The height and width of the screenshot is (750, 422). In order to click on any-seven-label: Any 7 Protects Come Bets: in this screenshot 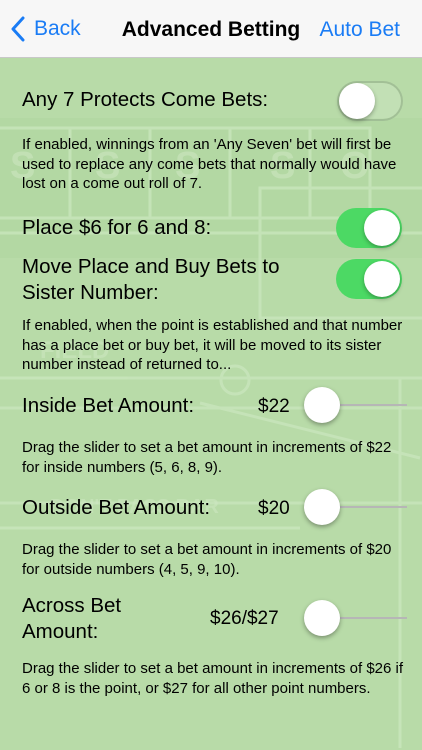, I will do `click(145, 99)`.